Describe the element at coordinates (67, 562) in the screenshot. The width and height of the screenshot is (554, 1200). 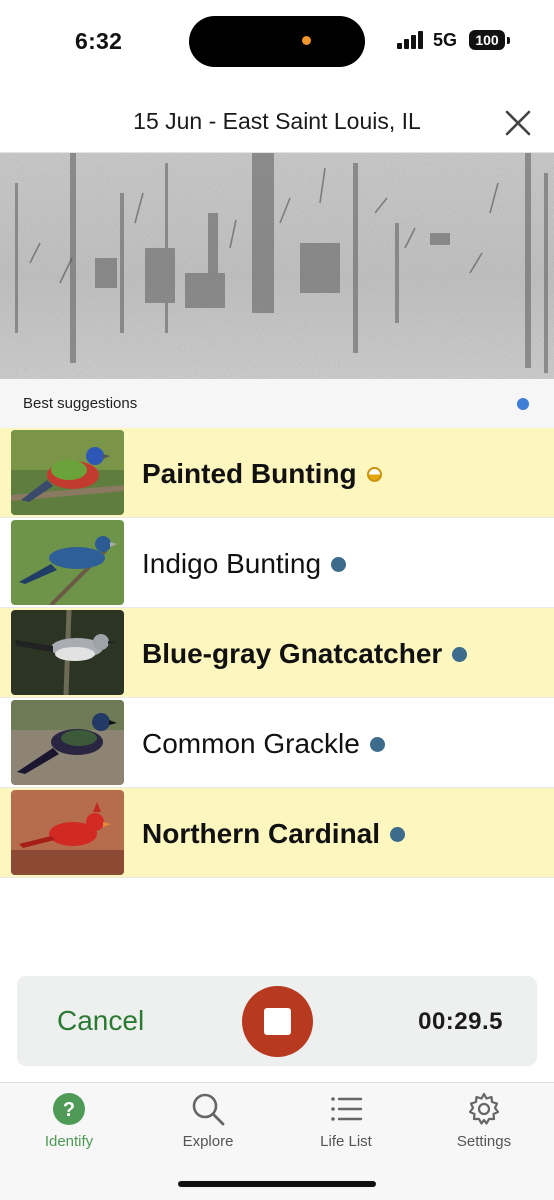
I see `indigo-bunting-photo` at that location.